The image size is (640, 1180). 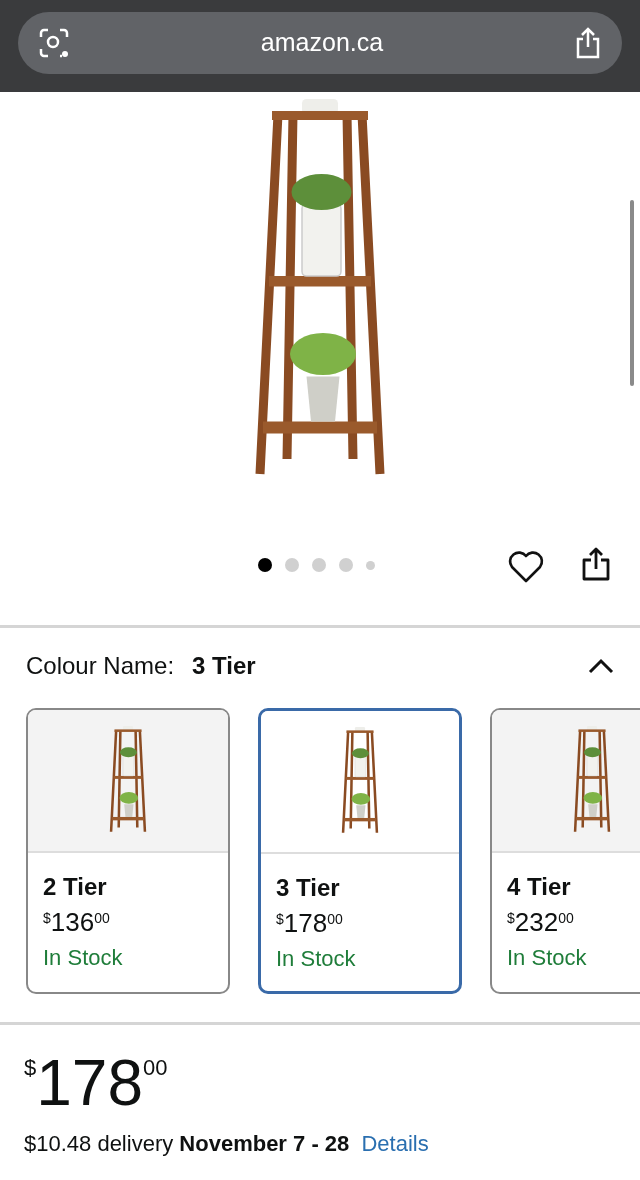 I want to click on option-name: 2 Tier, so click(x=75, y=887).